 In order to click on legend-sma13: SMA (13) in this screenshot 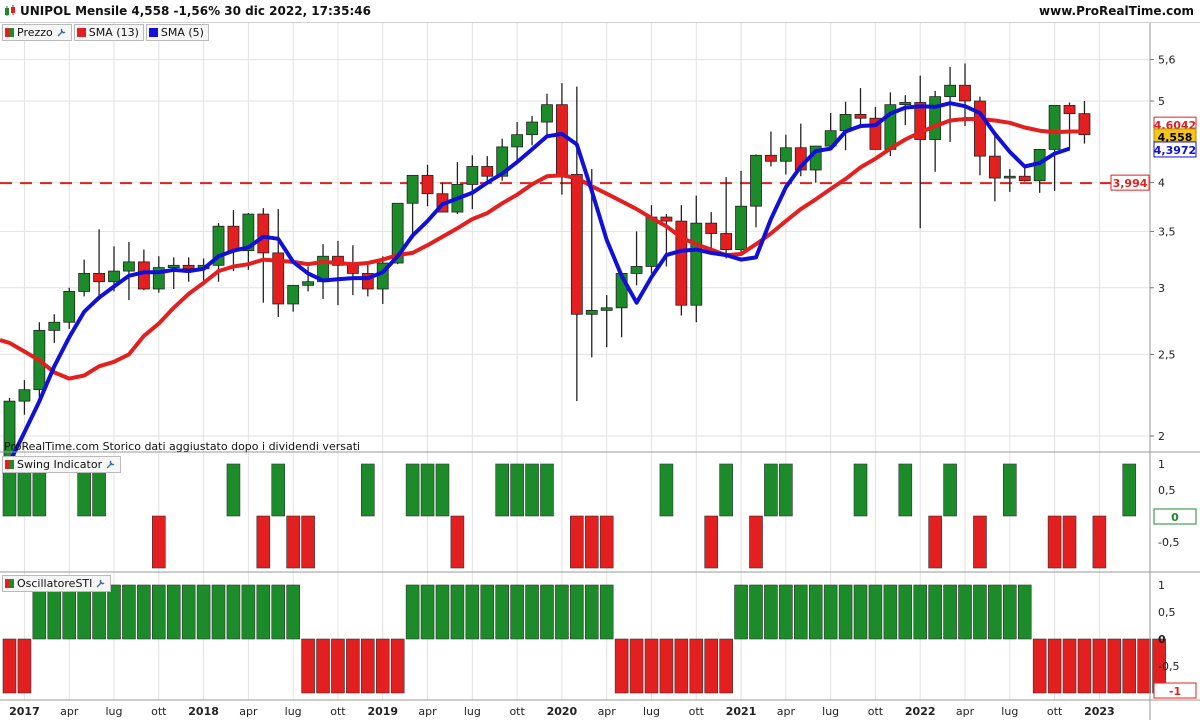, I will do `click(108, 32)`.